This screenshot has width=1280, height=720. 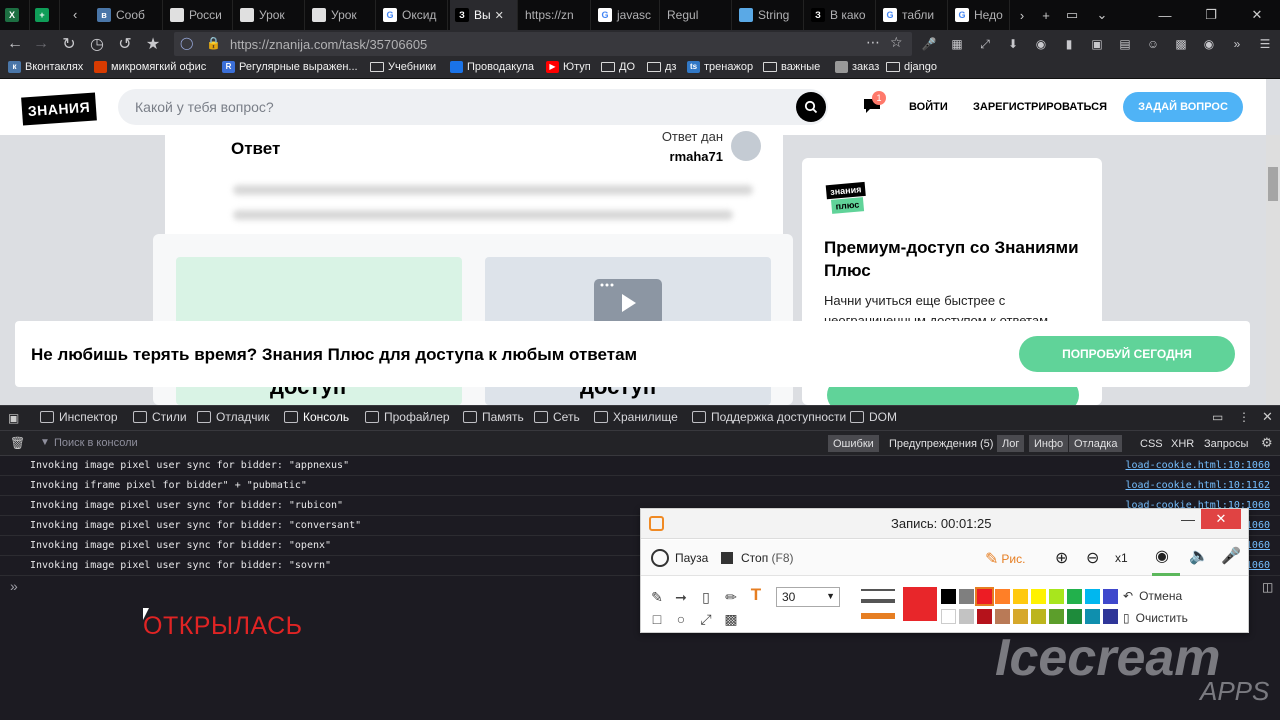 I want to click on picker-icon: ▣, so click(x=13, y=418).